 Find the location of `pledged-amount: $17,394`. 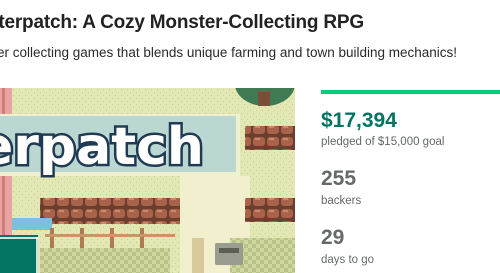

pledged-amount: $17,394 is located at coordinates (359, 120).